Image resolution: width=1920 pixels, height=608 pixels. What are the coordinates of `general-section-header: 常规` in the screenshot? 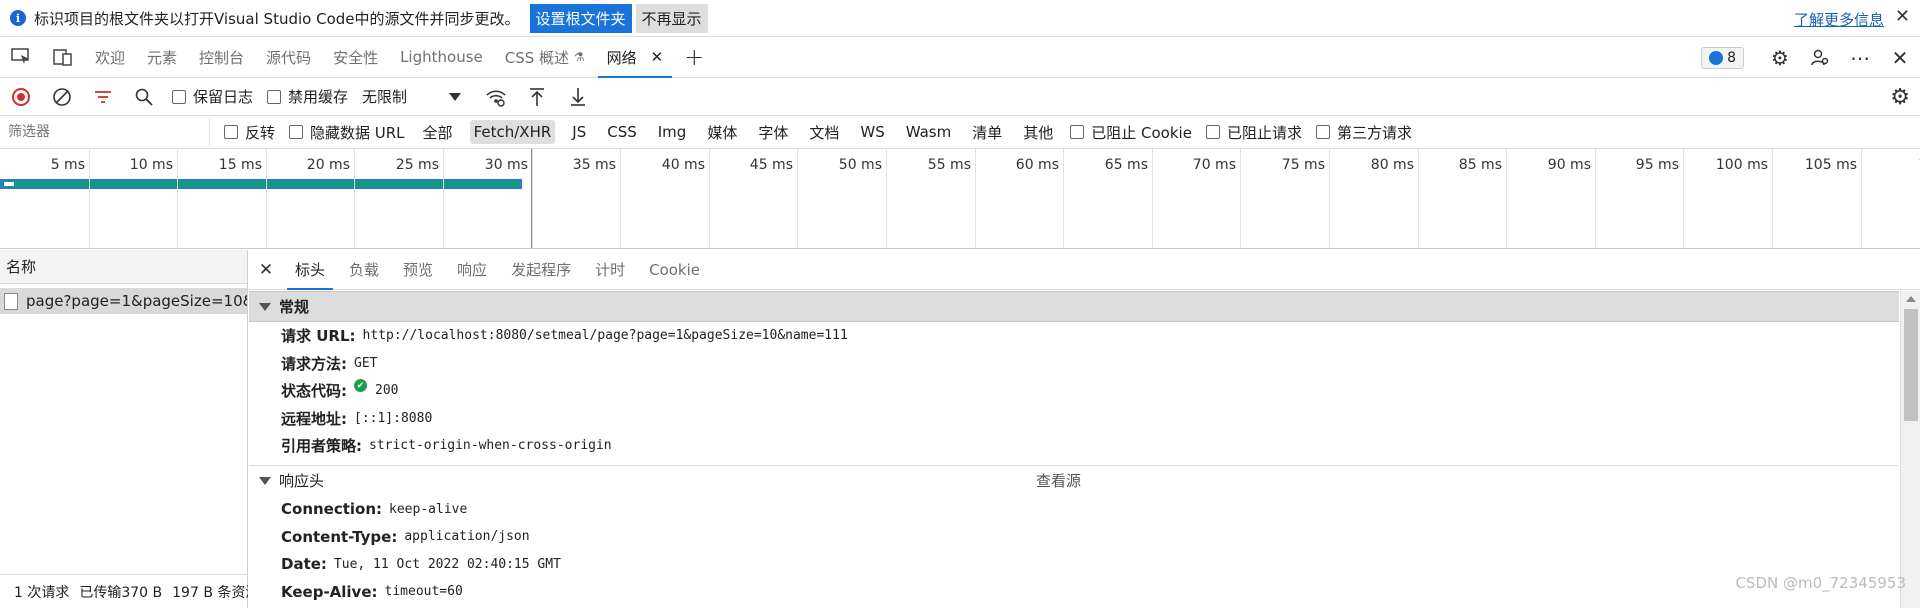 It's located at (1074, 306).